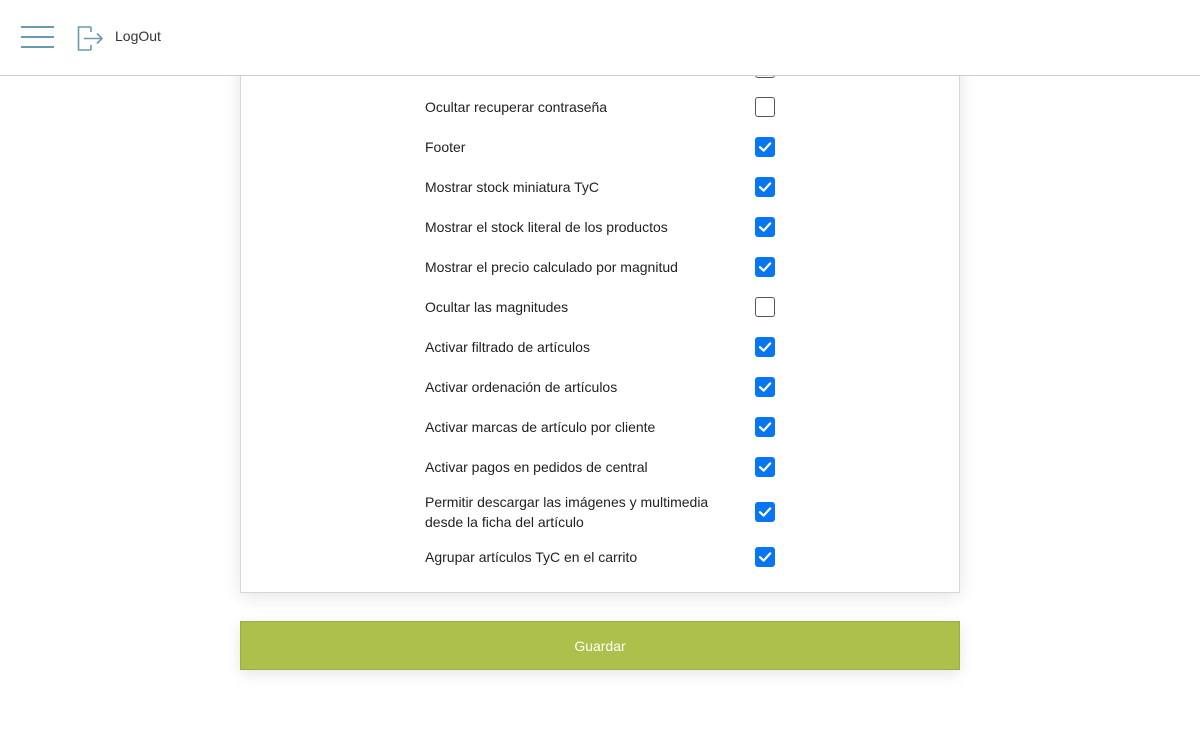 This screenshot has width=1200, height=744. I want to click on setting-row: Footer, so click(615, 147).